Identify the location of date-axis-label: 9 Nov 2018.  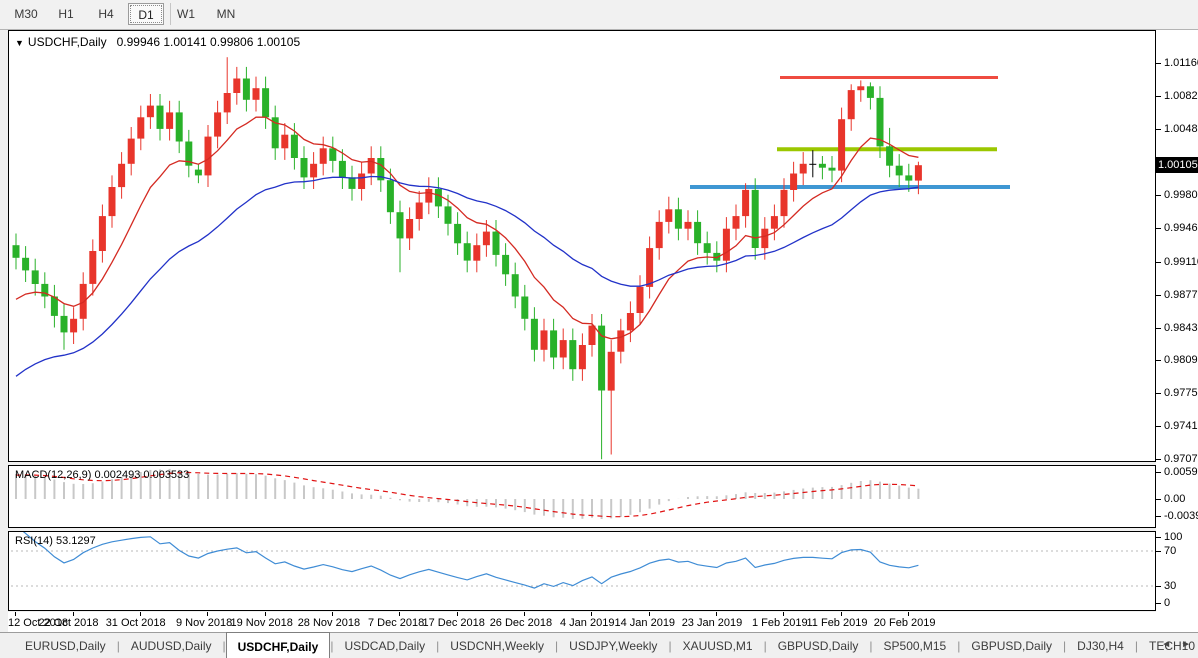
(204, 623).